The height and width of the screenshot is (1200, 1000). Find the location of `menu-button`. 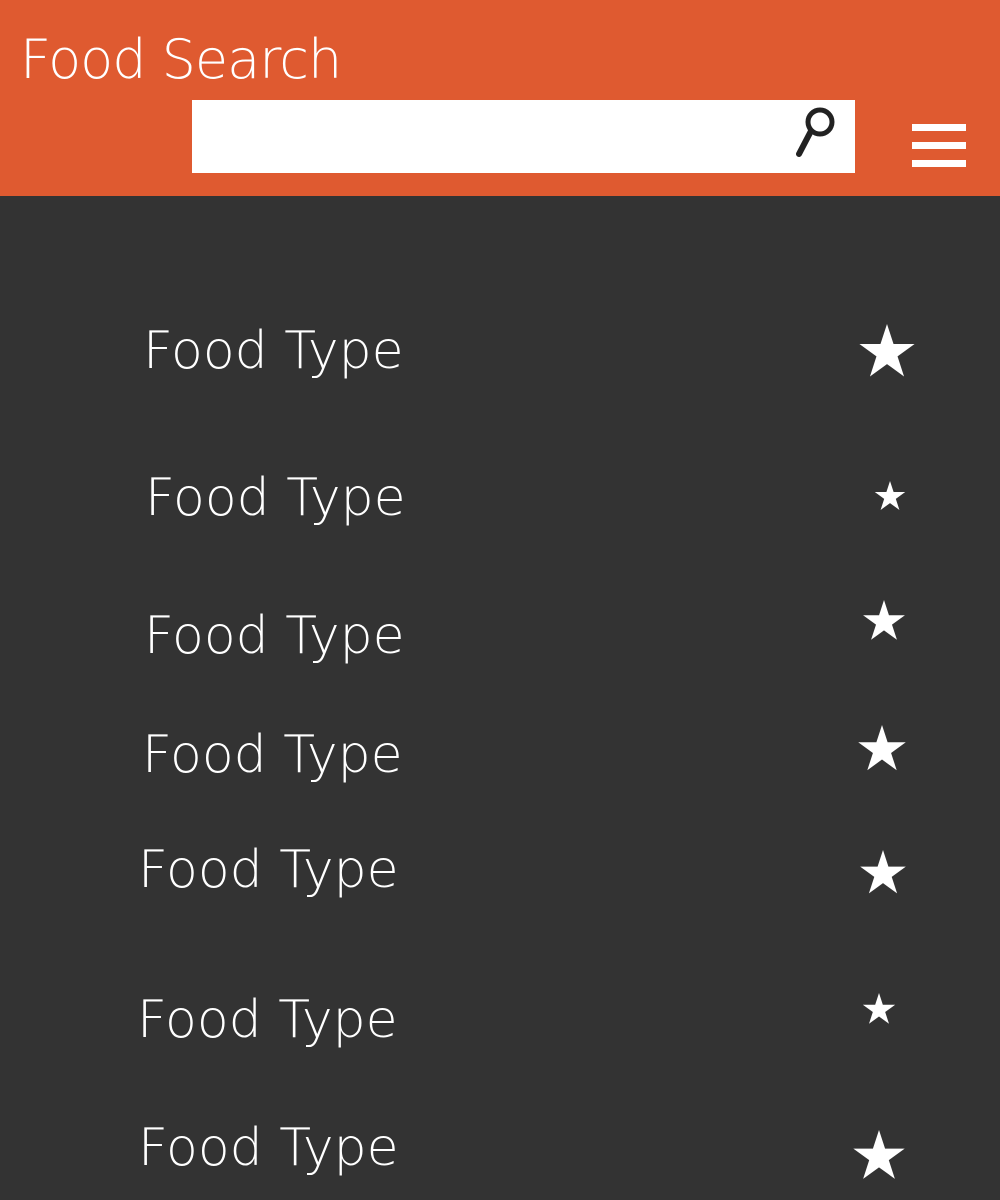

menu-button is located at coordinates (939, 146).